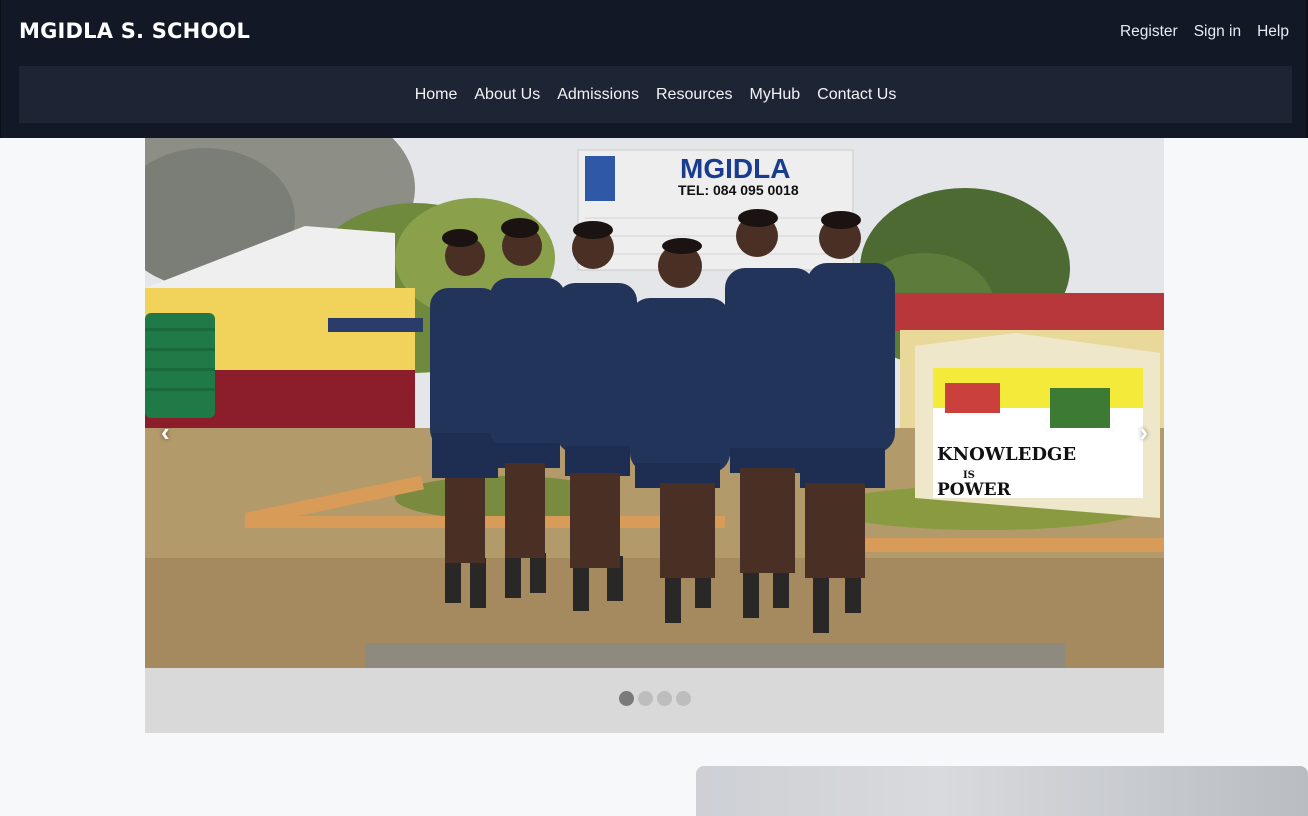  I want to click on carousel-prev-icon: ‹, so click(165, 432).